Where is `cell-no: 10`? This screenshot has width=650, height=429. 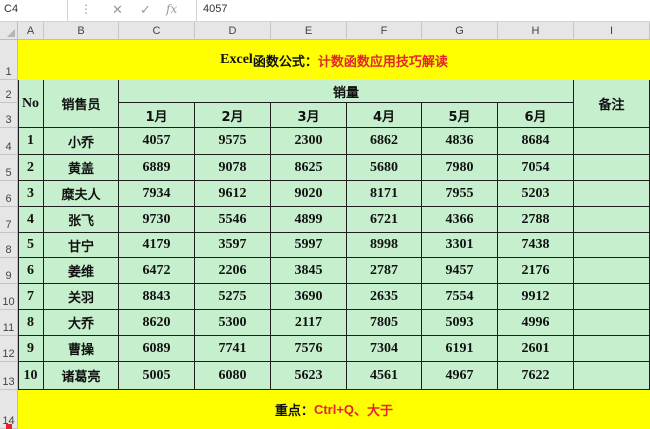 cell-no: 10 is located at coordinates (31, 376).